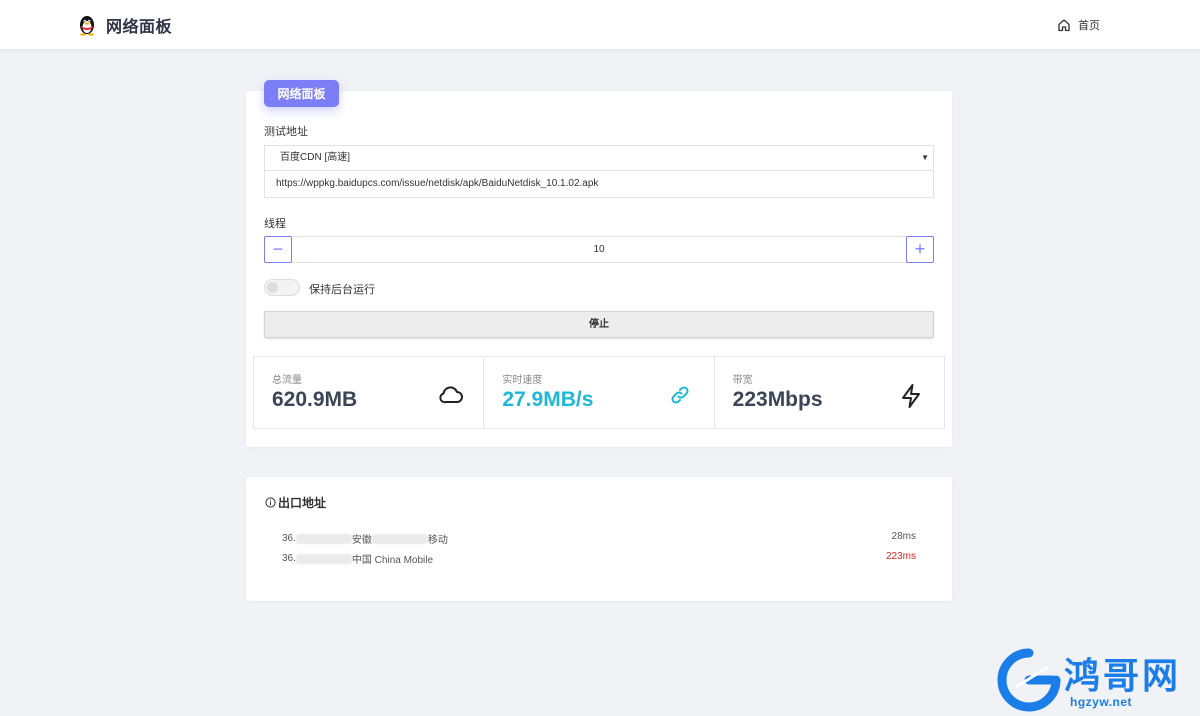 The image size is (1200, 716). Describe the element at coordinates (600, 24) in the screenshot. I see `top-navbar: 网络面板 首页` at that location.